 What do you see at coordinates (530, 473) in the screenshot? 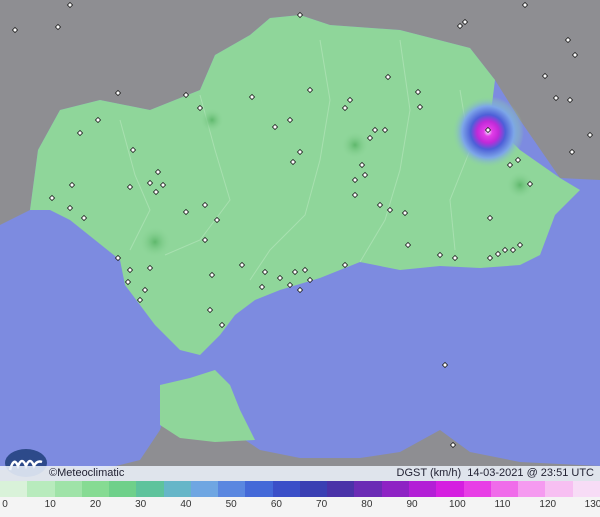
I see `map-timestamp: 14-03-2021 @ 23:51 UTC` at bounding box center [530, 473].